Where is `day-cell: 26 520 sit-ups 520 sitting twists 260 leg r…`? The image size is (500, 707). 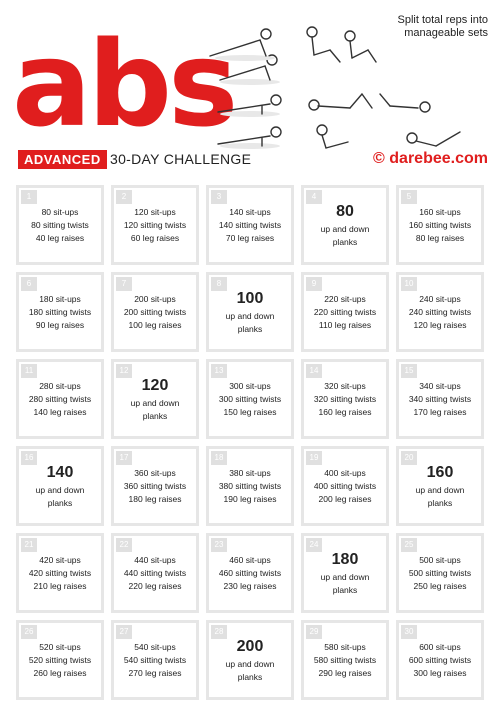 day-cell: 26 520 sit-ups 520 sitting twists 260 leg r… is located at coordinates (60, 660).